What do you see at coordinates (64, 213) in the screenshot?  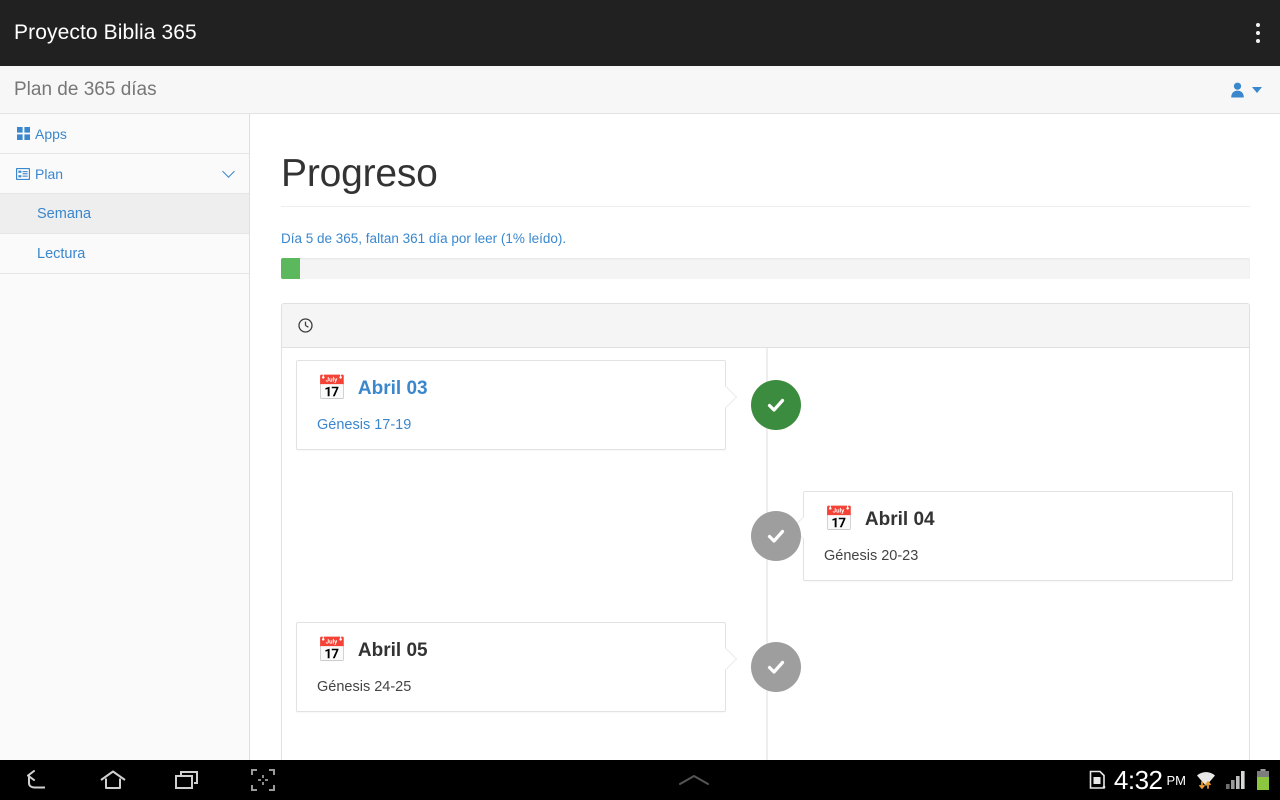 I see `sidebar-item-label: Semana` at bounding box center [64, 213].